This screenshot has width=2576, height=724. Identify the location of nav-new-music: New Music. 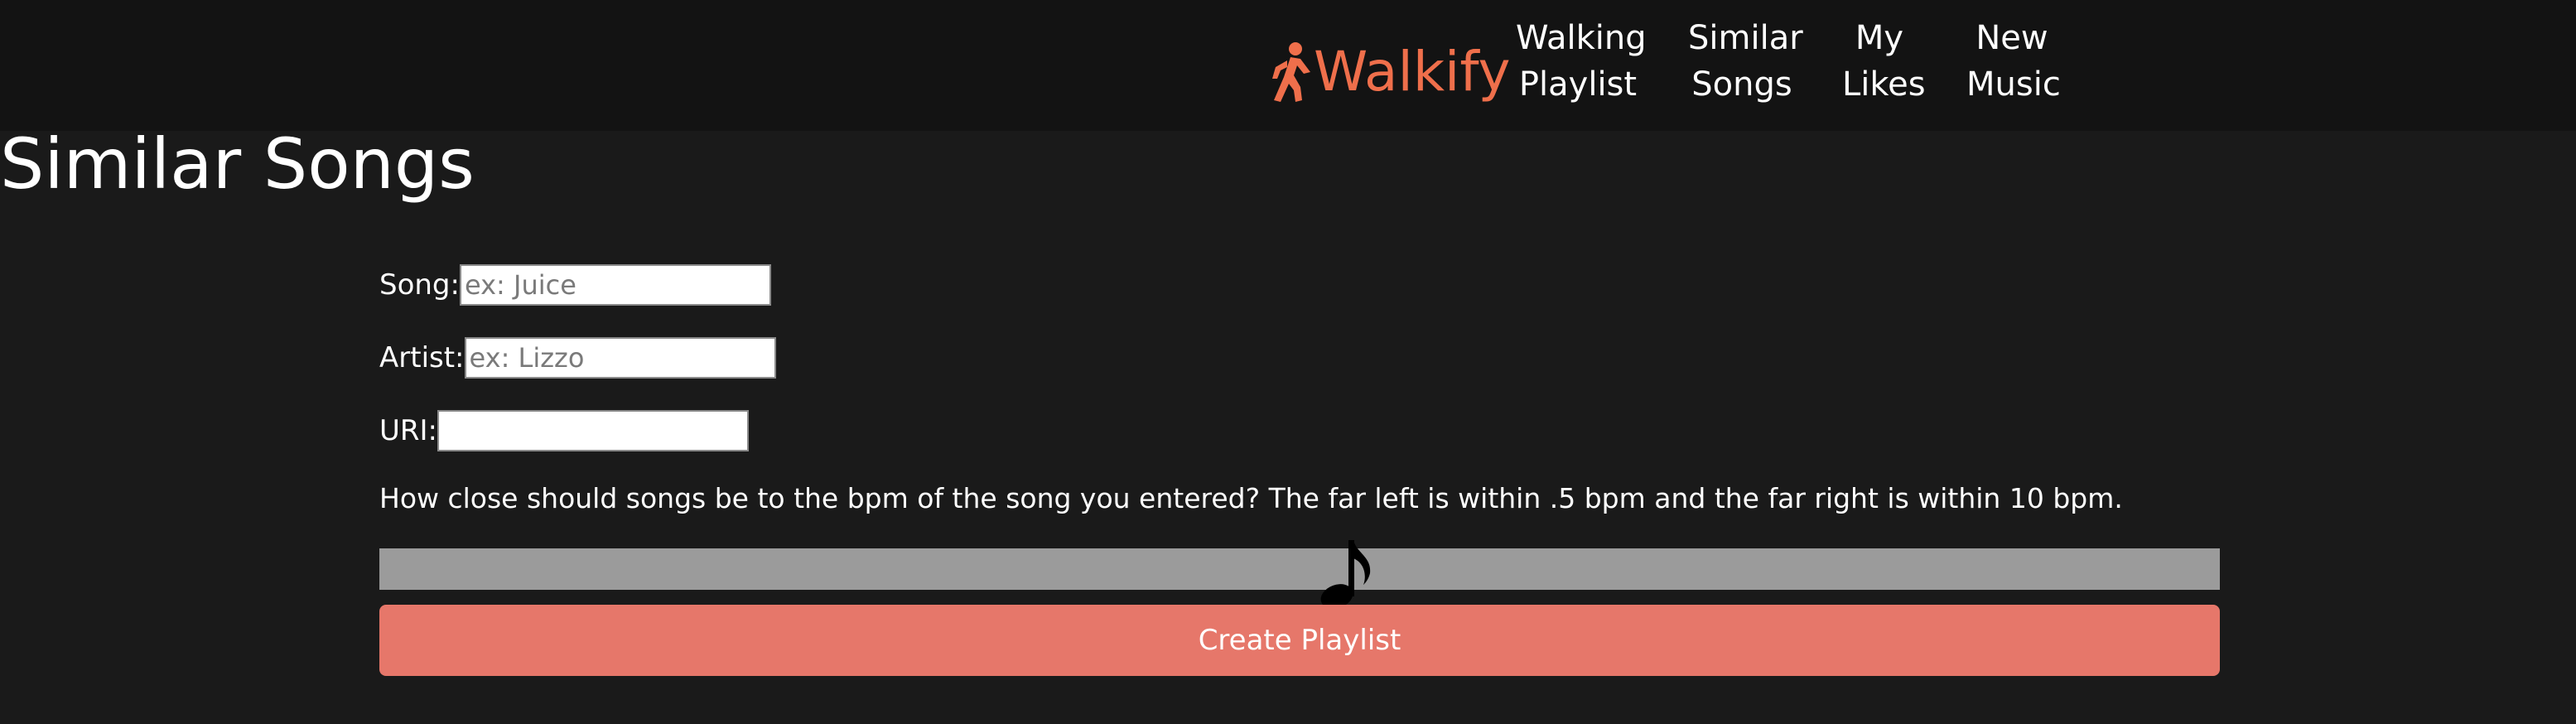
(2013, 61).